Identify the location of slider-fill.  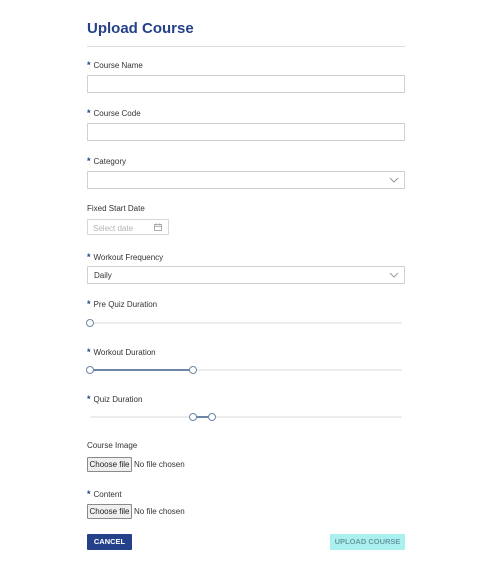
(141, 370).